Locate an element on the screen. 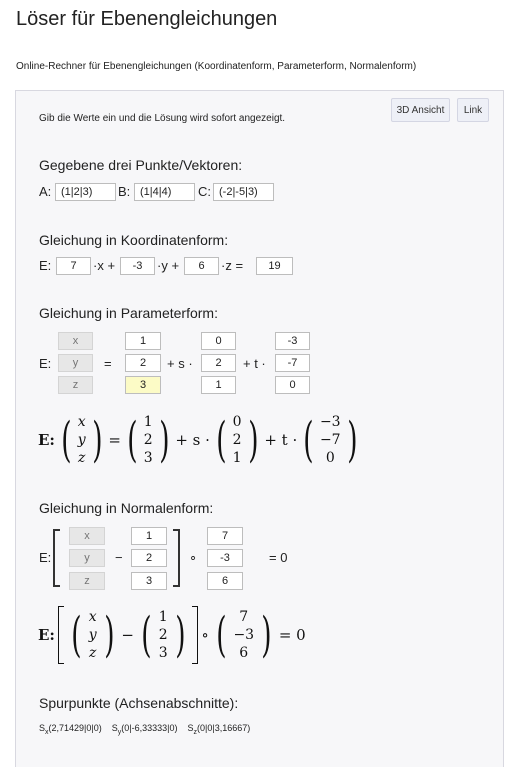 This screenshot has height=767, width=515. point-b-label: B: is located at coordinates (124, 191).